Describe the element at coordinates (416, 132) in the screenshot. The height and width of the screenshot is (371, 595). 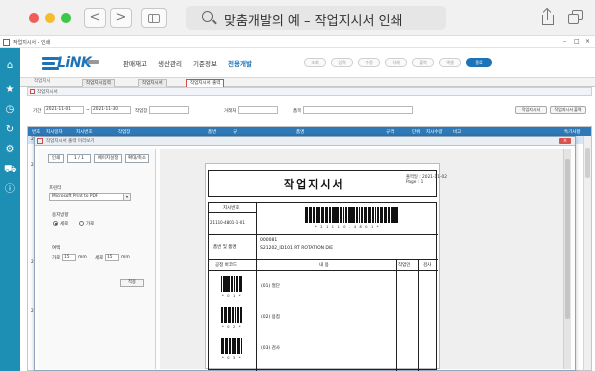
I see `col-unit: 단위` at that location.